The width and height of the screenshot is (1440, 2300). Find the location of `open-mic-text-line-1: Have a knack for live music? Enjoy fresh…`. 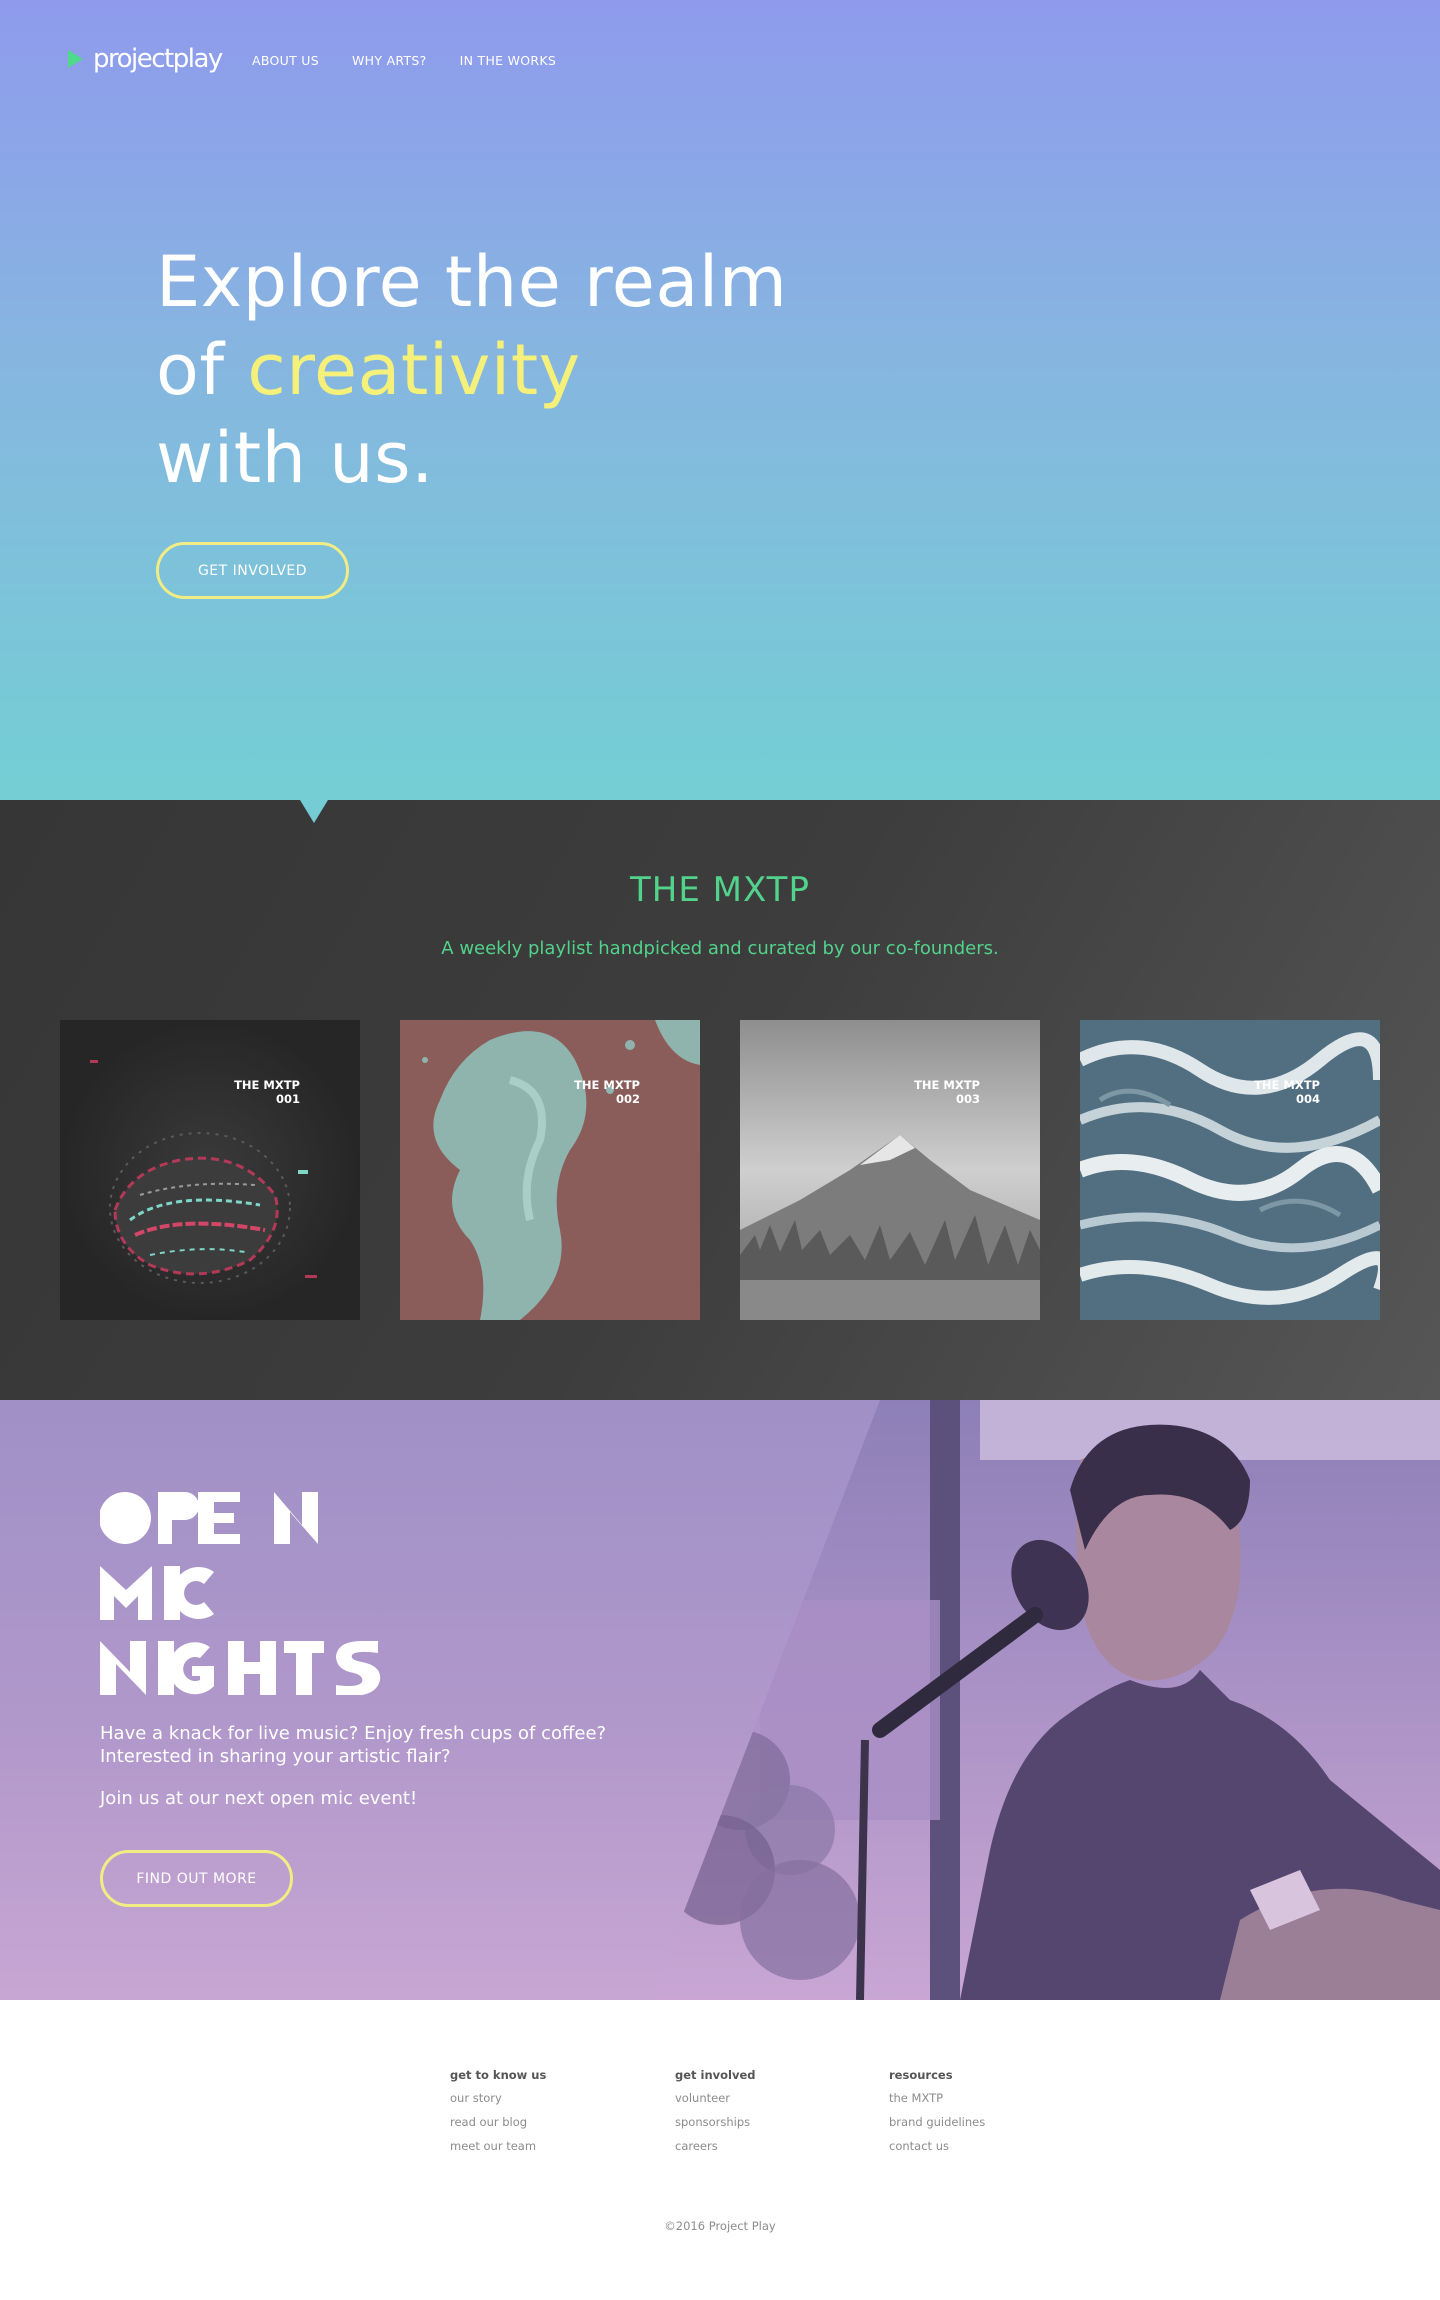

open-mic-text-line-1: Have a knack for live music? Enjoy fresh… is located at coordinates (353, 1733).